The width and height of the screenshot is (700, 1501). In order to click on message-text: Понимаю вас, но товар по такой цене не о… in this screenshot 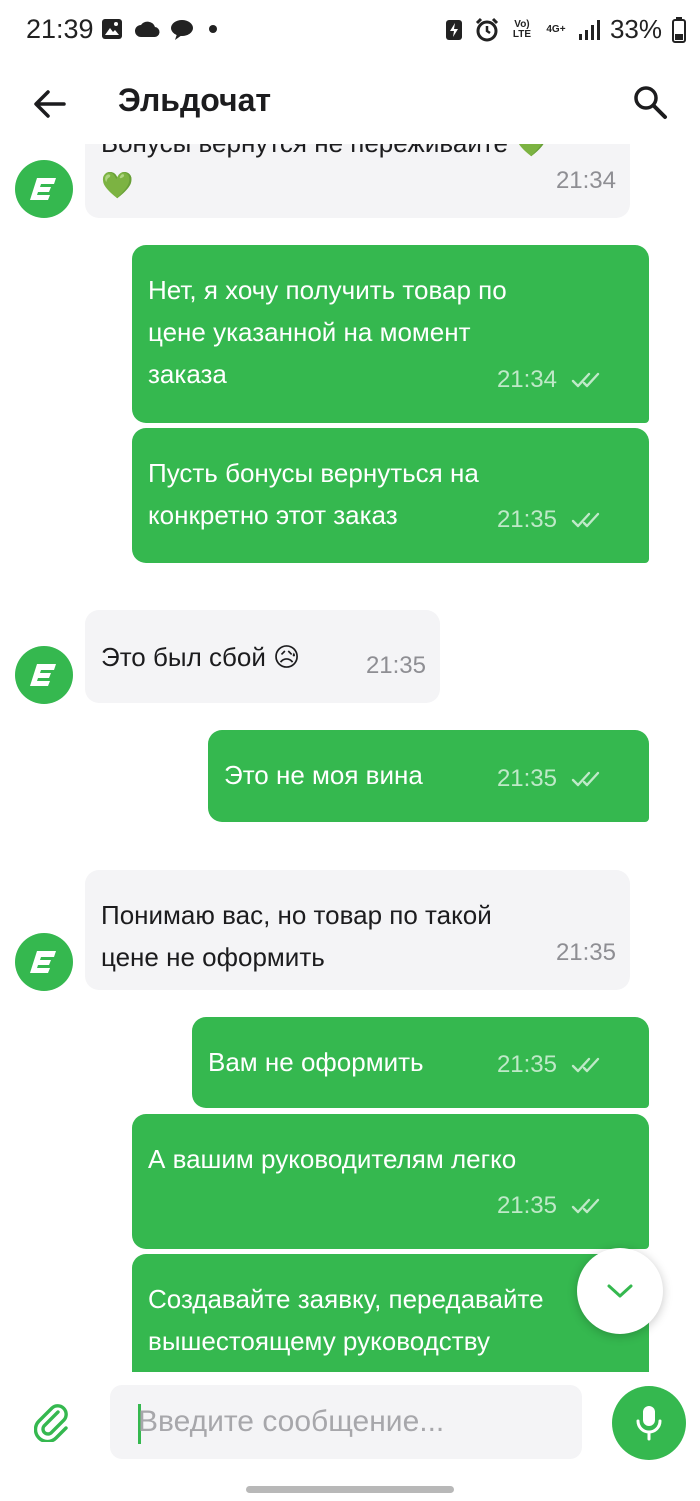, I will do `click(296, 936)`.